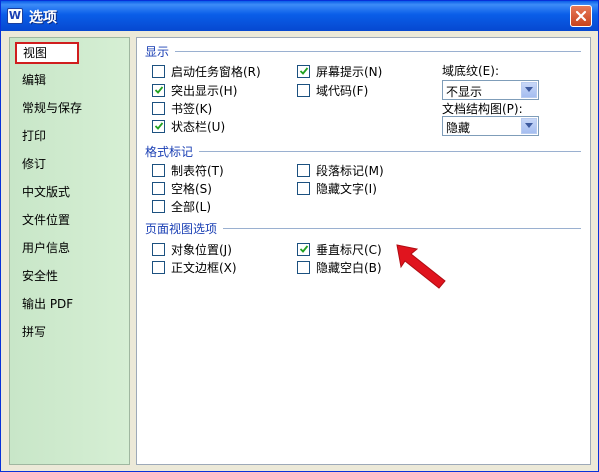  Describe the element at coordinates (194, 90) in the screenshot. I see `highlight-checkbox: 突出显示(H)` at that location.